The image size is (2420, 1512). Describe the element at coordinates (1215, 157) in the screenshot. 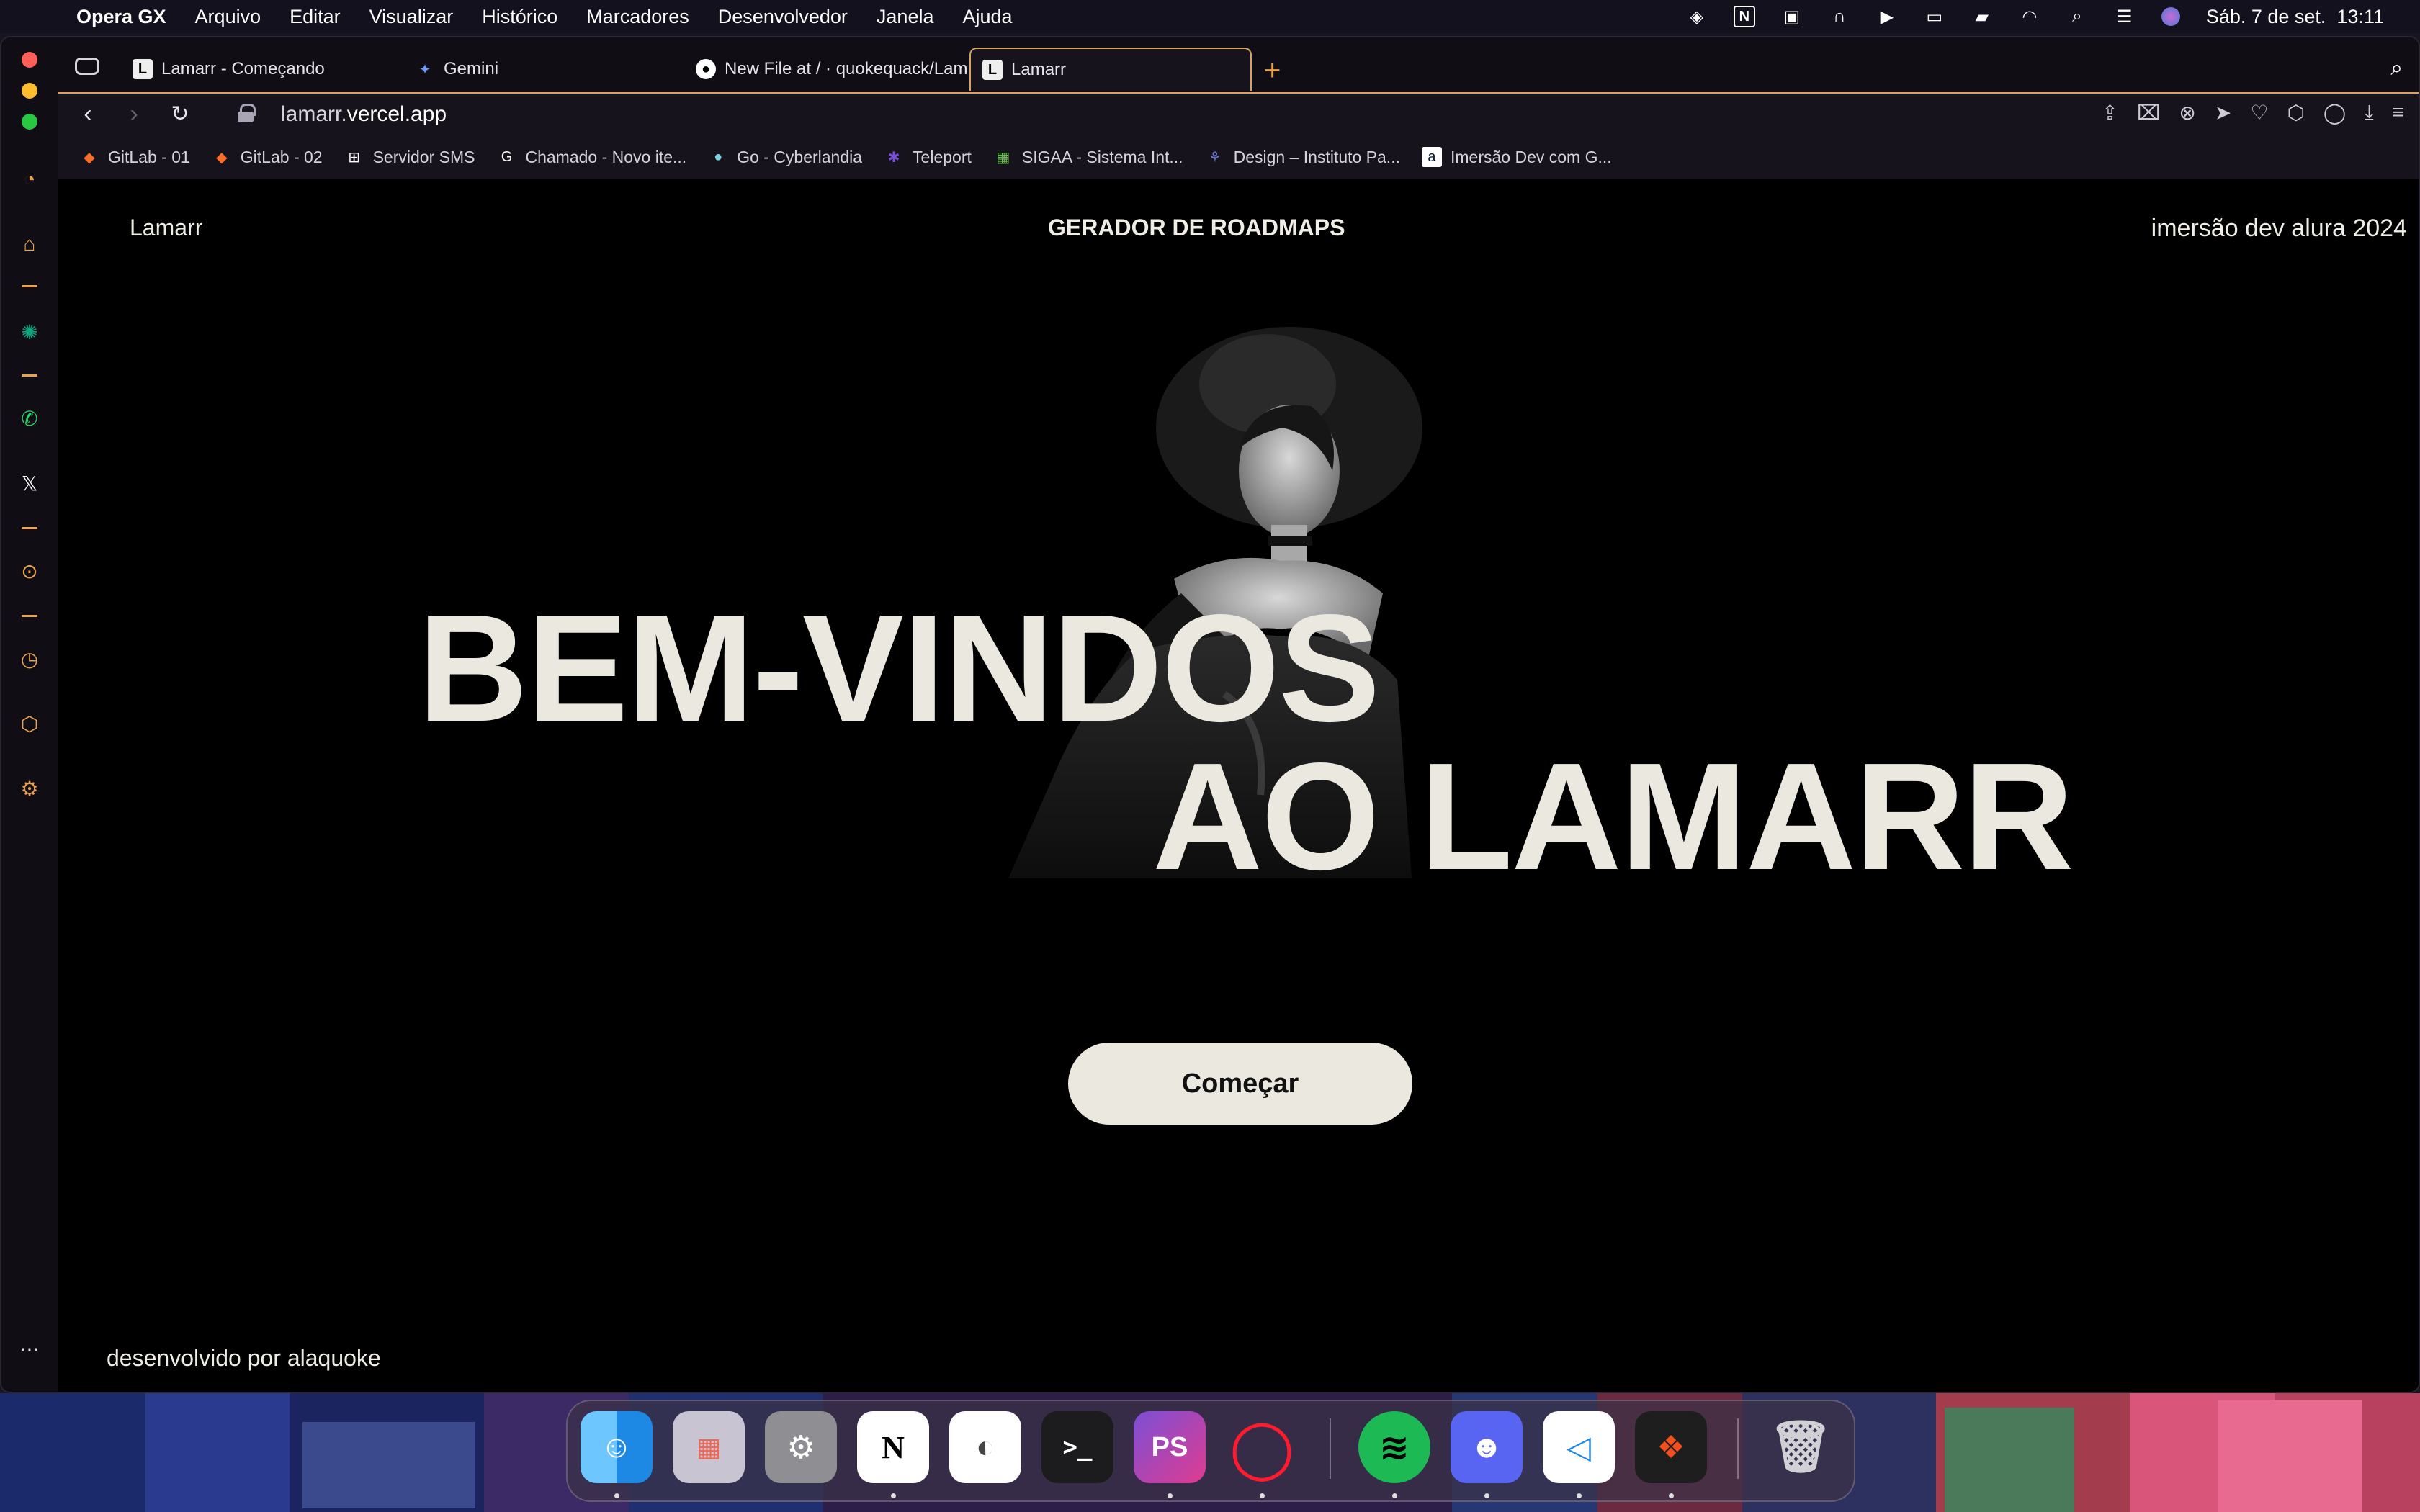

I see `butterfly-icon: ⚘` at that location.